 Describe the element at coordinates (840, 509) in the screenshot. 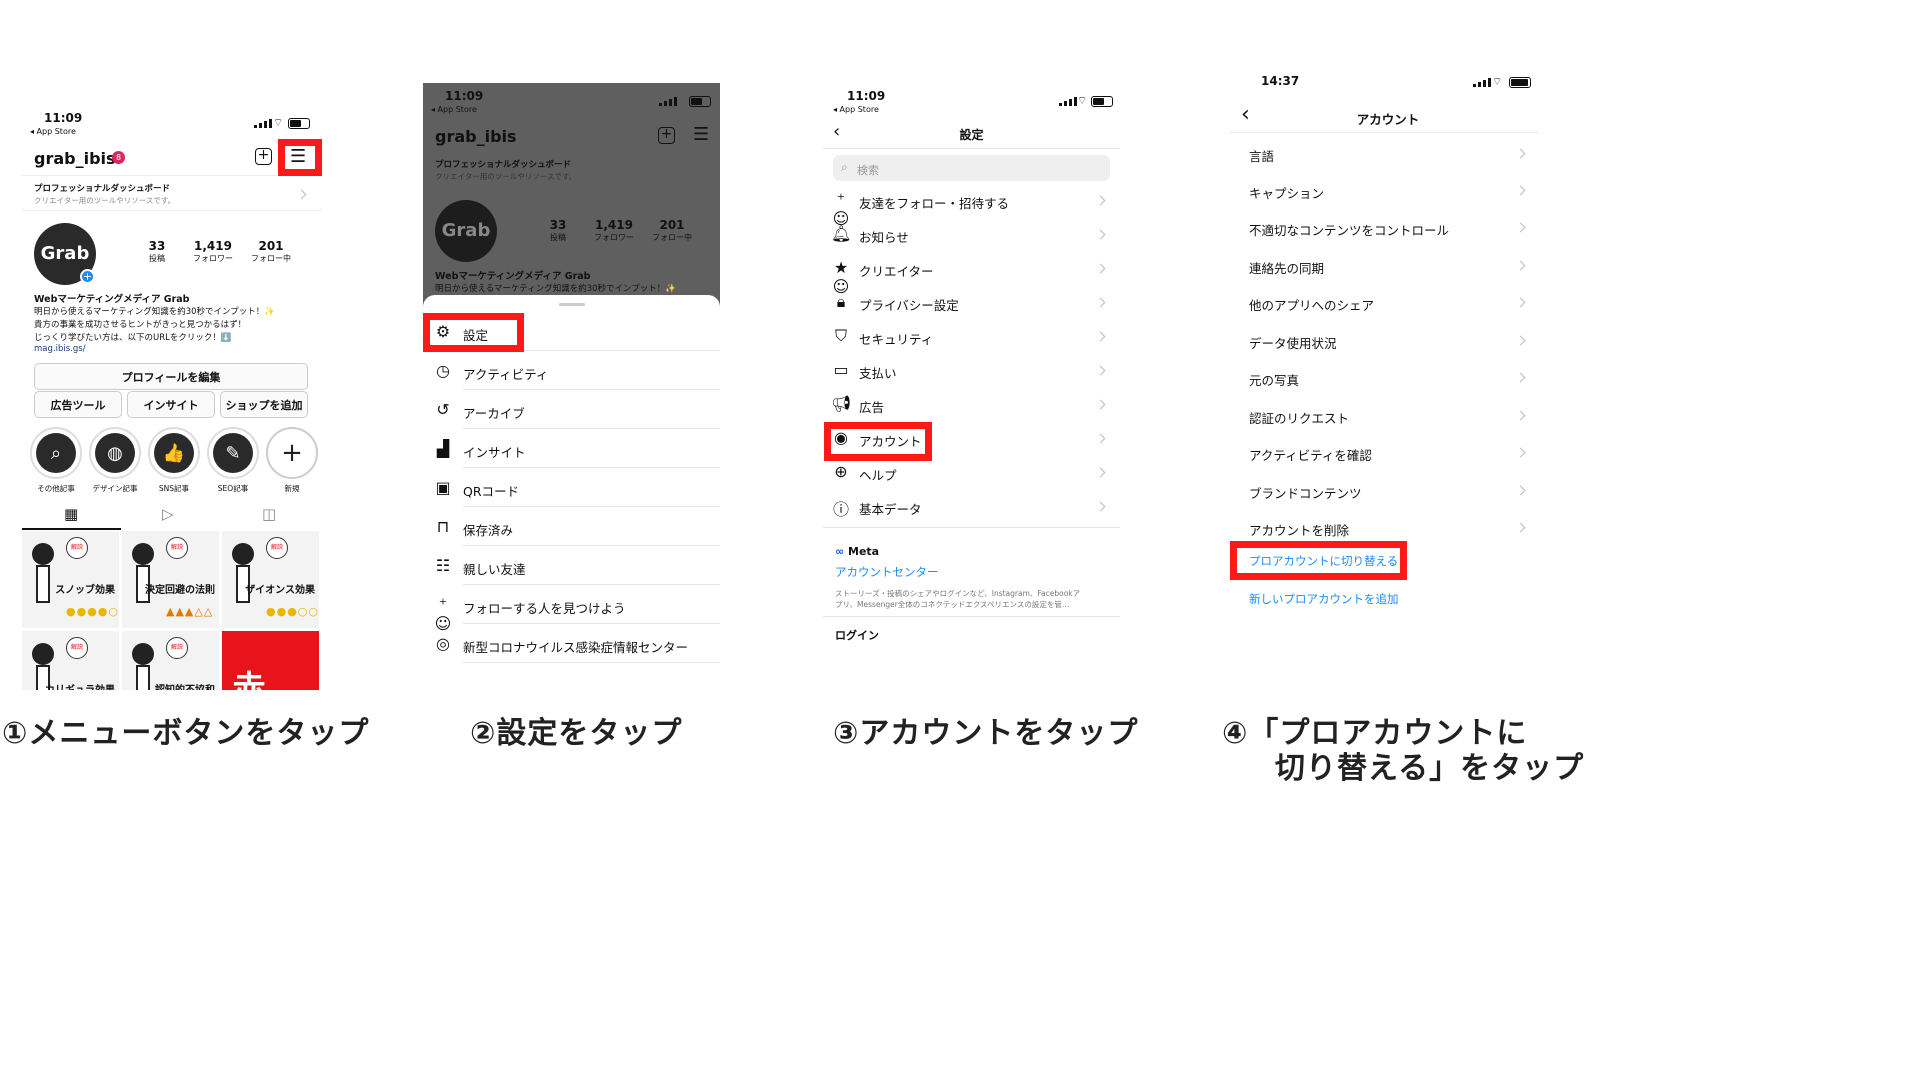

I see `info-icon: ⓘ` at that location.